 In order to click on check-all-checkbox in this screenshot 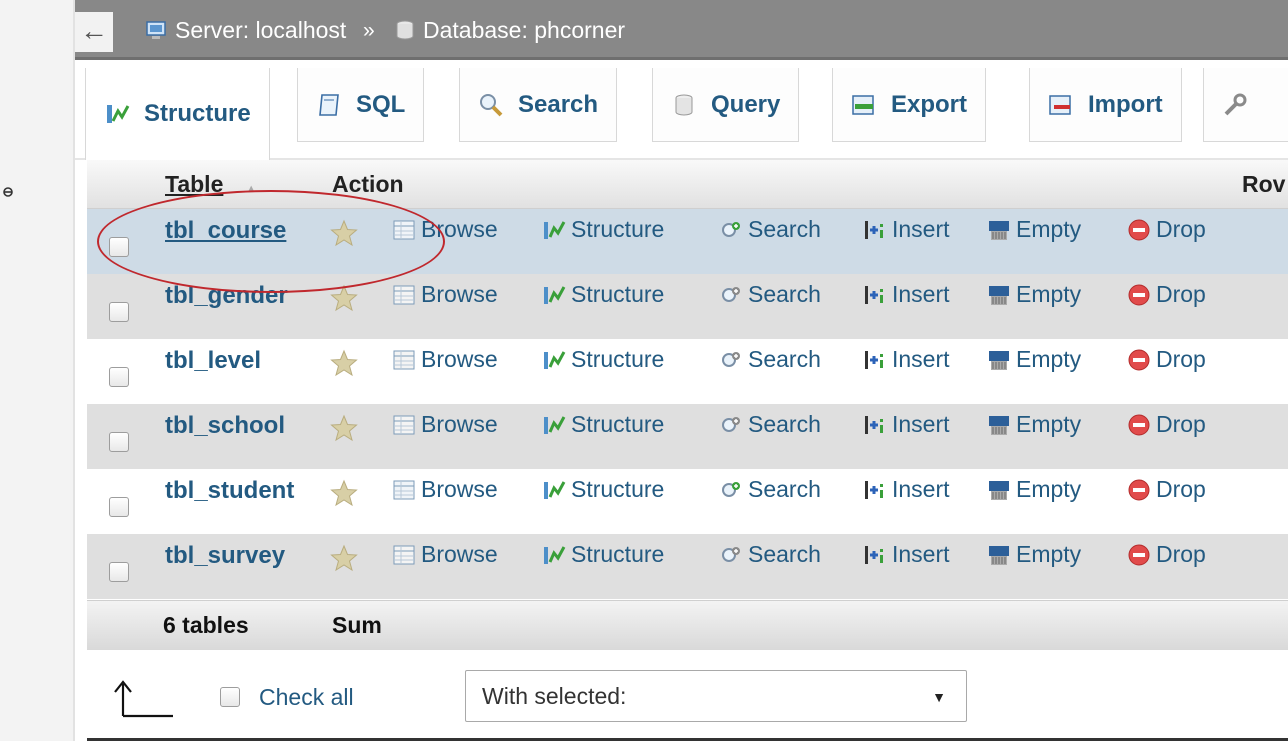, I will do `click(230, 697)`.